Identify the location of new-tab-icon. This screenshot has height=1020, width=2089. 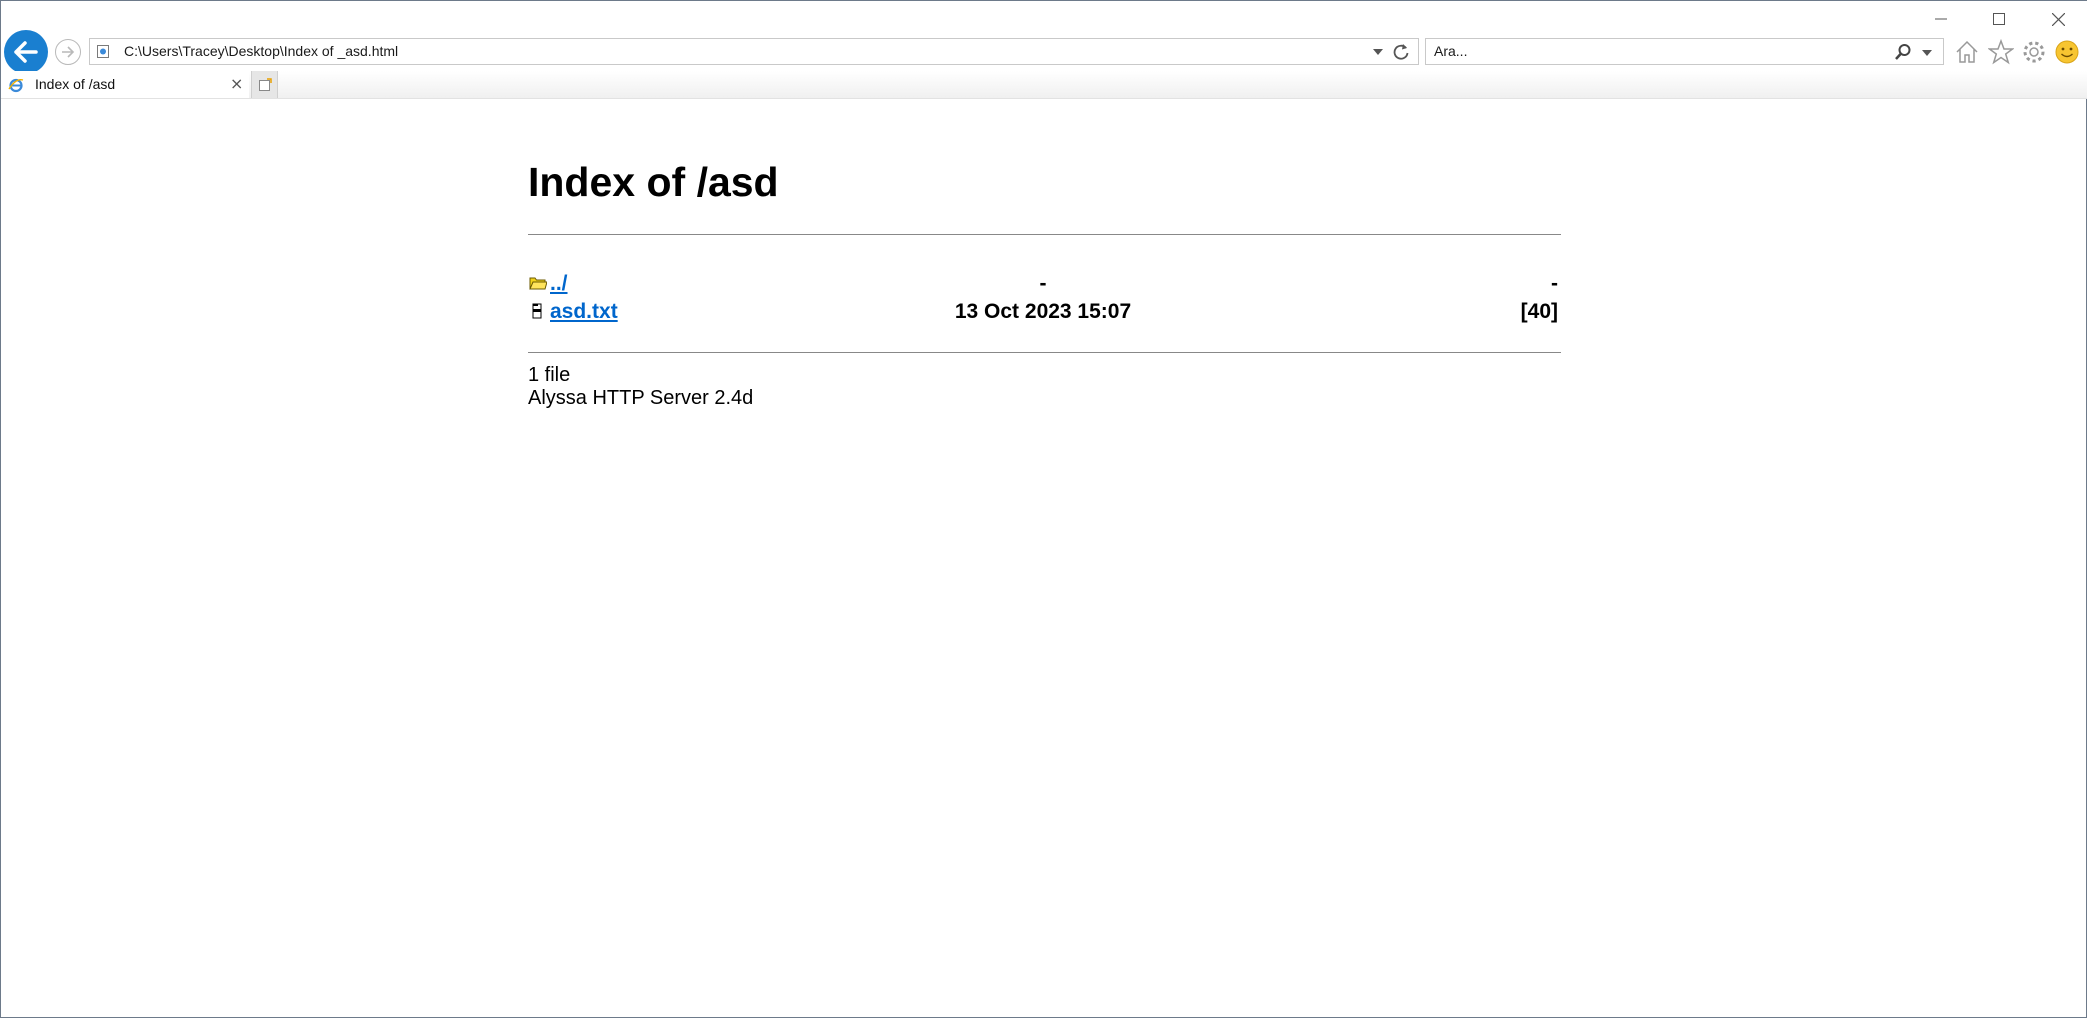
(265, 84).